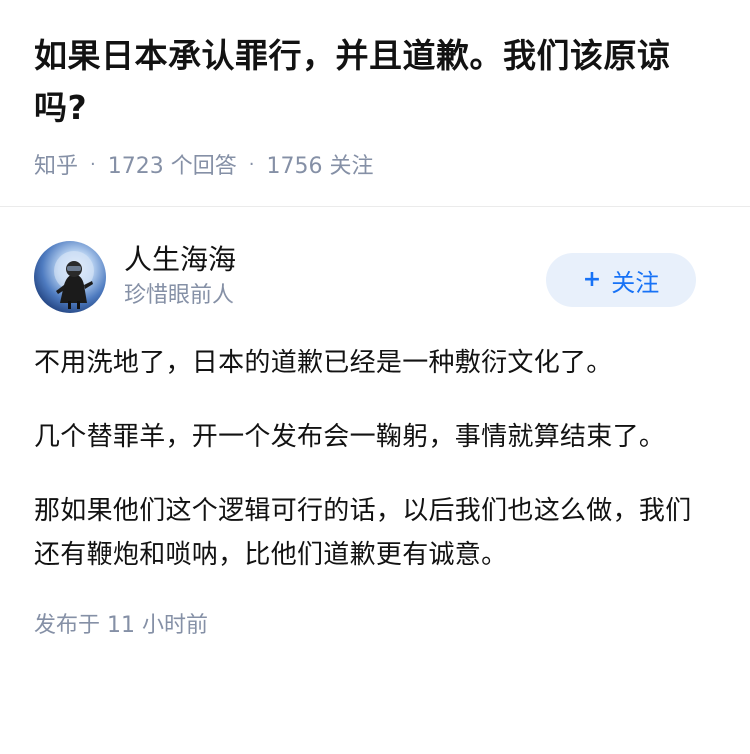 The image size is (750, 754). I want to click on bio-fade, so click(247, 296).